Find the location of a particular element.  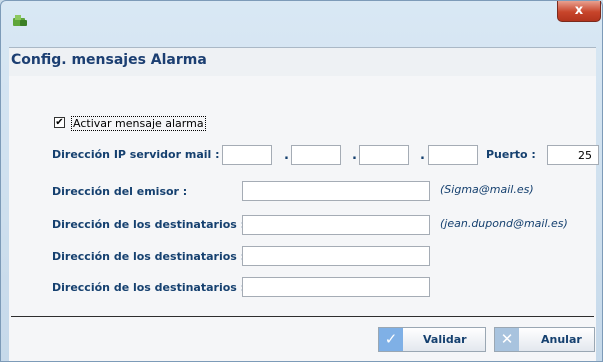

close-button: x is located at coordinates (579, 11).